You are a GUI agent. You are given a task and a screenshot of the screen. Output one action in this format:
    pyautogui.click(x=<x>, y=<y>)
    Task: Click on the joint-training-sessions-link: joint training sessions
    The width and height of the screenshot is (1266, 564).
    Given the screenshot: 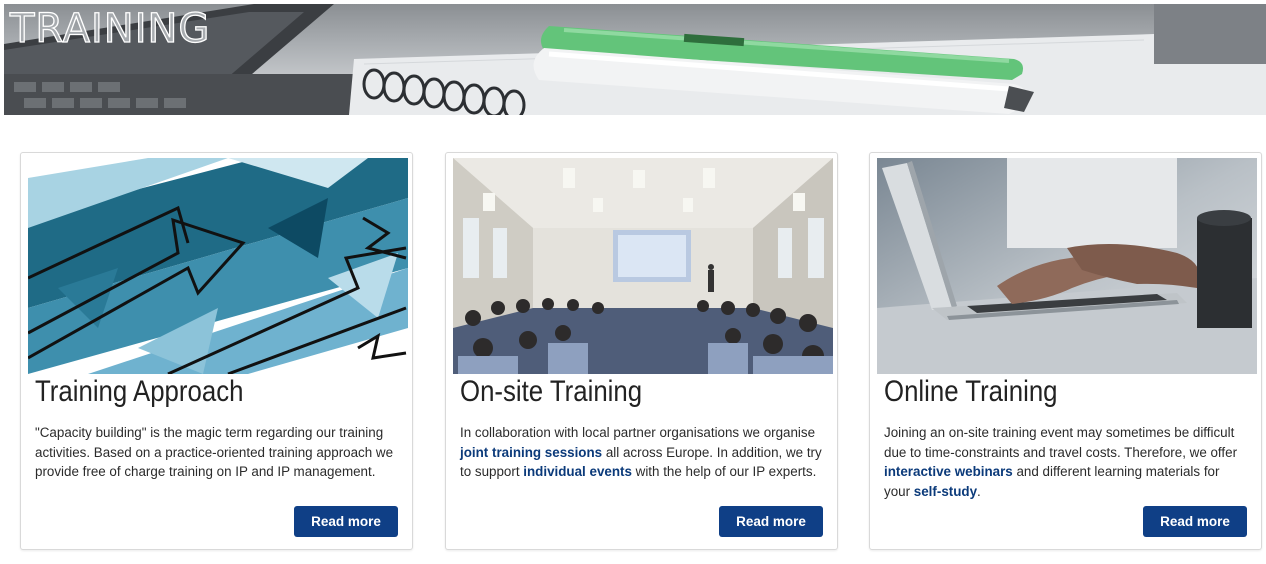 What is the action you would take?
    pyautogui.click(x=531, y=452)
    